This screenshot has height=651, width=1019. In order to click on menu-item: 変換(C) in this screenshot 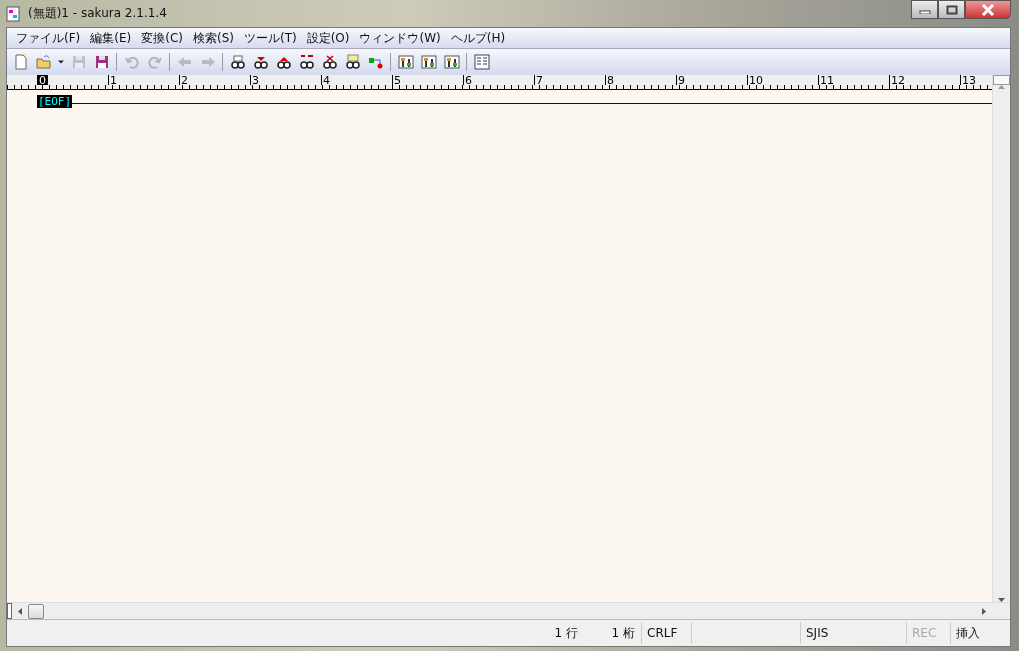, I will do `click(162, 38)`.